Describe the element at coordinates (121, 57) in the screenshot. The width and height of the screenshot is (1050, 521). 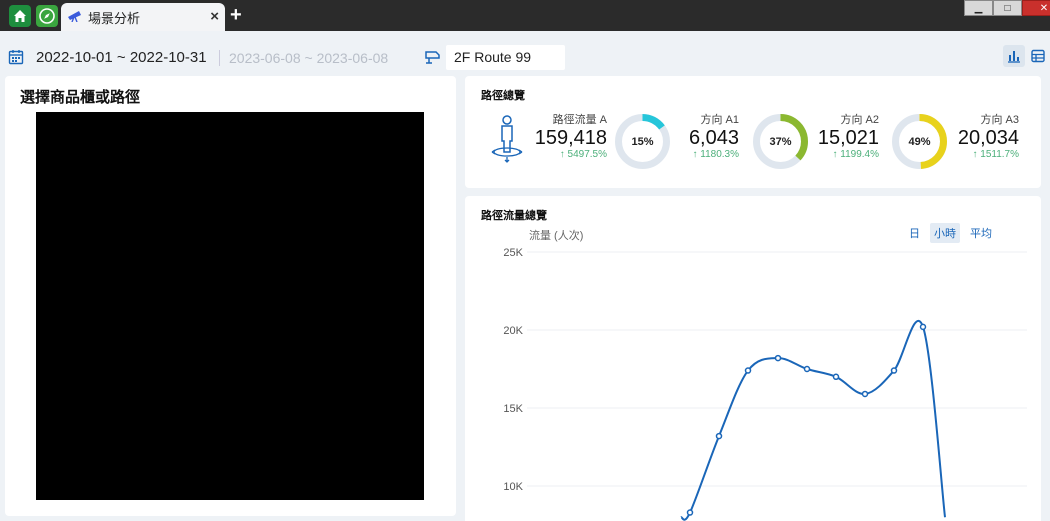
I see `date-range: 2022-10-01 ~ 2022-10-31` at that location.